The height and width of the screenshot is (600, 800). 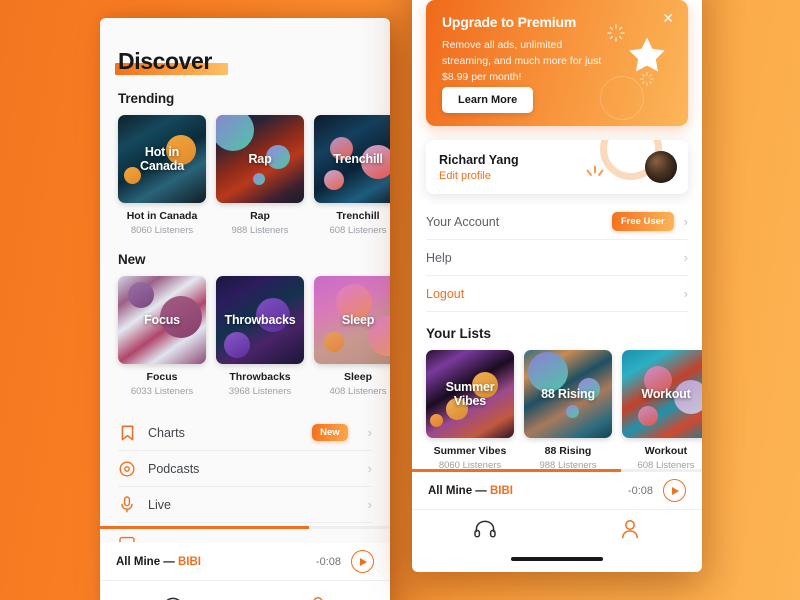 I want to click on close-icon: ✕, so click(x=668, y=18).